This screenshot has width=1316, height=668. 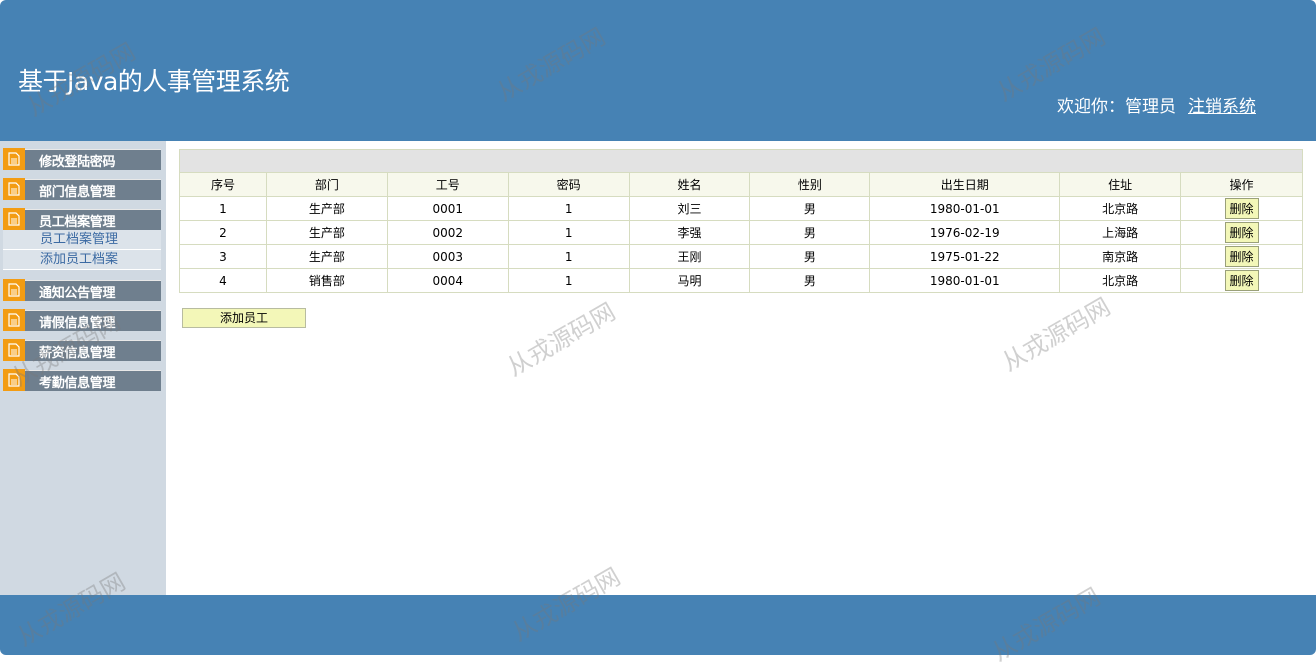 I want to click on menu-department-management: 部门信息管理, so click(x=82, y=189).